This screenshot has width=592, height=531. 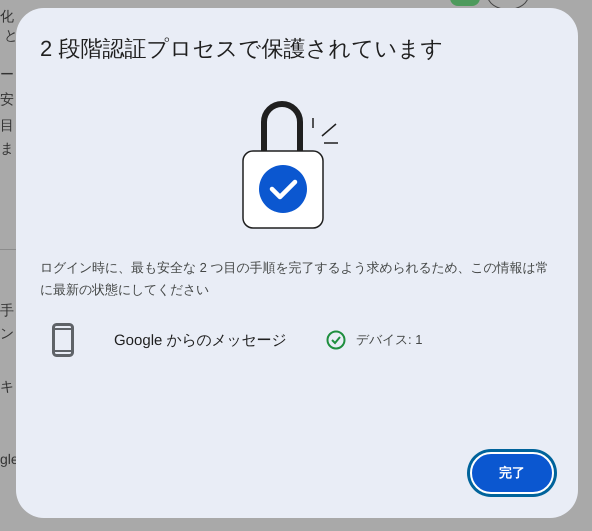 I want to click on background-text: キ, so click(x=7, y=387).